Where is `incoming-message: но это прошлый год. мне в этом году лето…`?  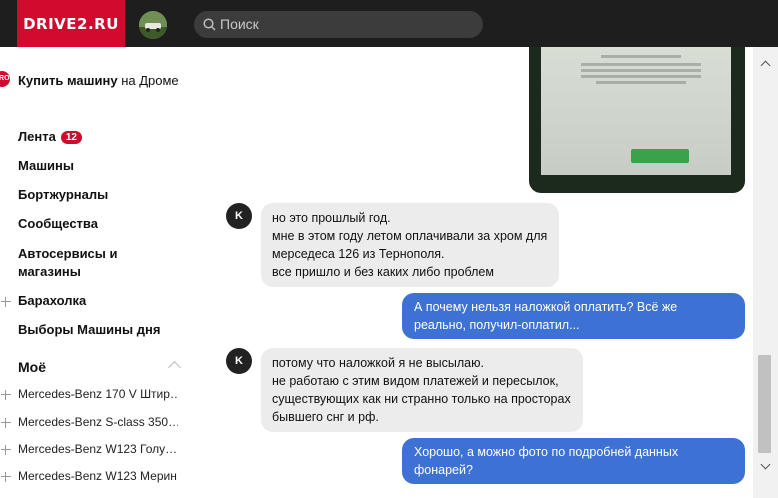 incoming-message: но это прошлый год. мне в этом году лето… is located at coordinates (410, 245).